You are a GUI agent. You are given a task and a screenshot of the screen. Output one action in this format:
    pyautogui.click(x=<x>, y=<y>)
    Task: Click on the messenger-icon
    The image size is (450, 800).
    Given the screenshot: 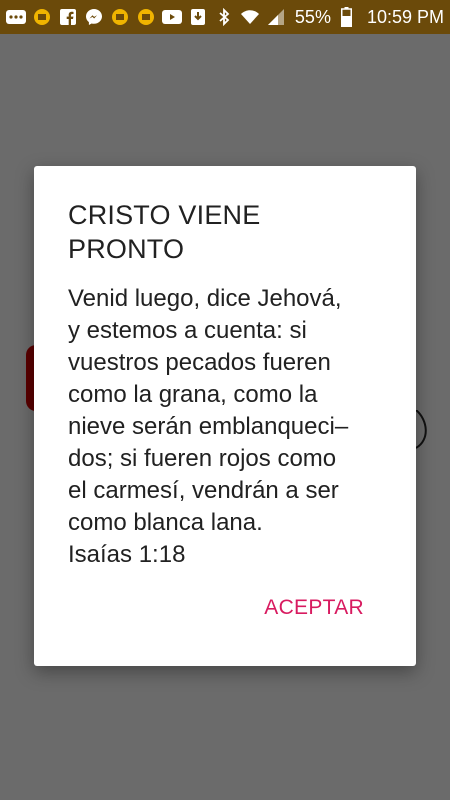 What is the action you would take?
    pyautogui.click(x=94, y=17)
    